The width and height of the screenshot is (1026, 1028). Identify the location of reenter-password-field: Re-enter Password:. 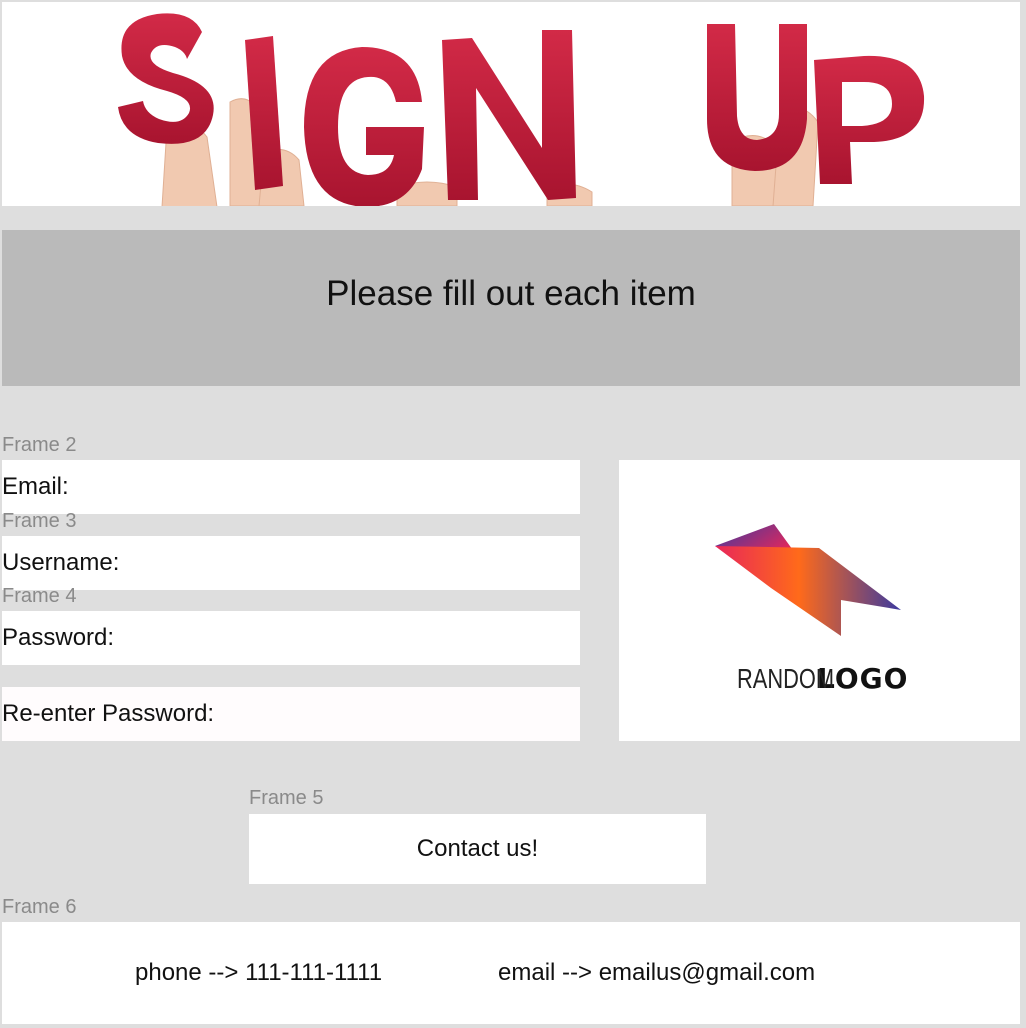
(291, 714).